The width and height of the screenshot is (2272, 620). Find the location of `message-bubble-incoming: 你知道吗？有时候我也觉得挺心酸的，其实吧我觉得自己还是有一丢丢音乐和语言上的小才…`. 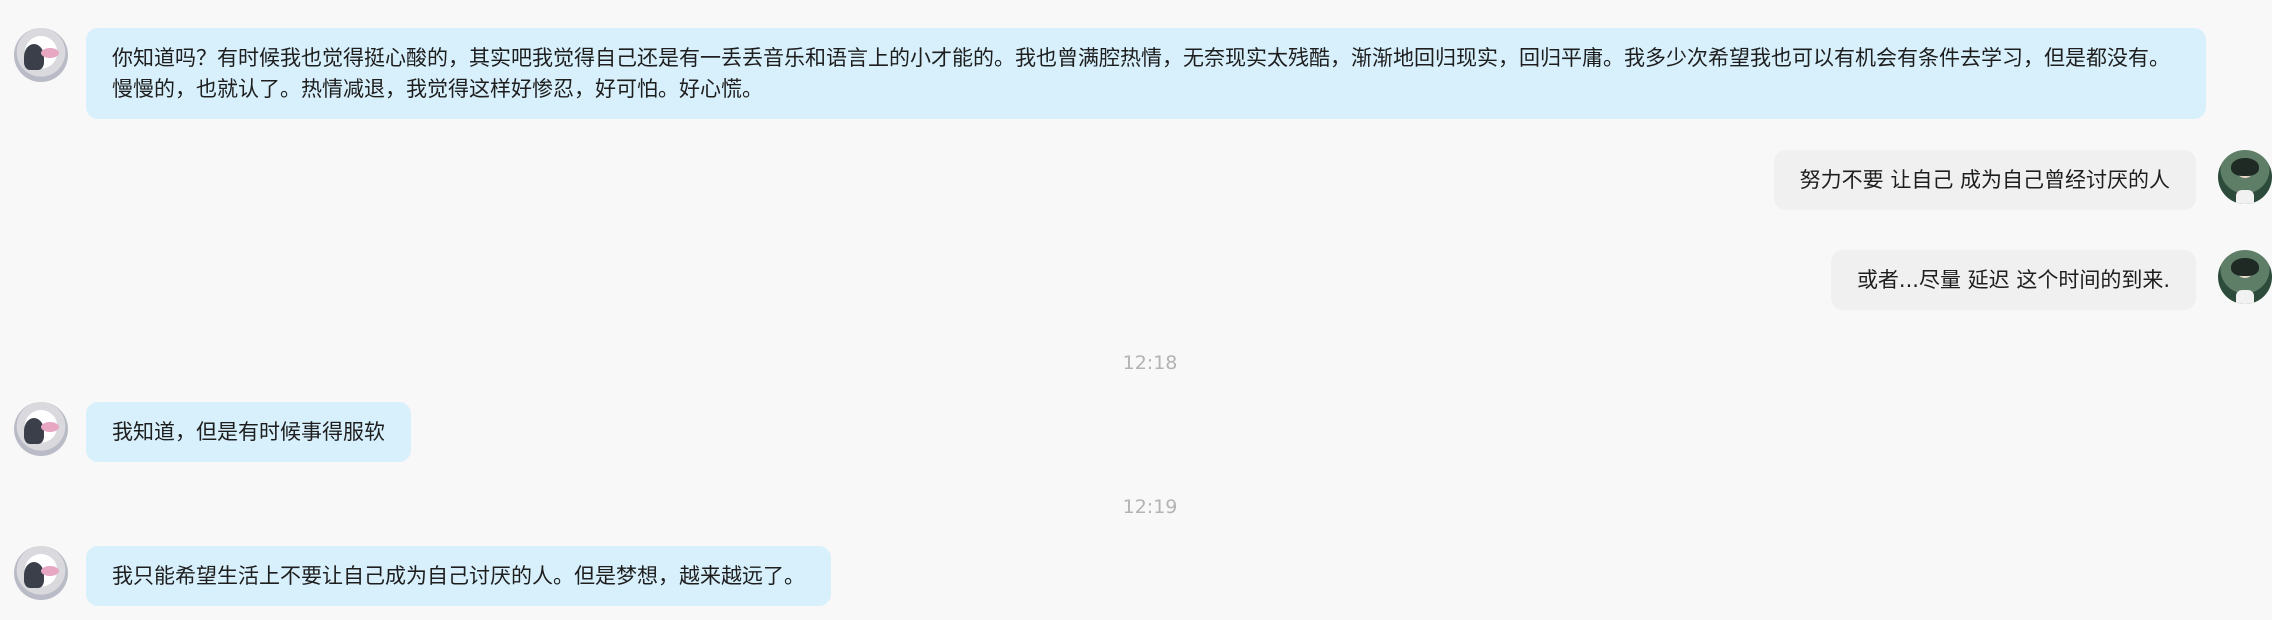

message-bubble-incoming: 你知道吗？有时候我也觉得挺心酸的，其实吧我觉得自己还是有一丢丢音乐和语言上的小才… is located at coordinates (1146, 73).